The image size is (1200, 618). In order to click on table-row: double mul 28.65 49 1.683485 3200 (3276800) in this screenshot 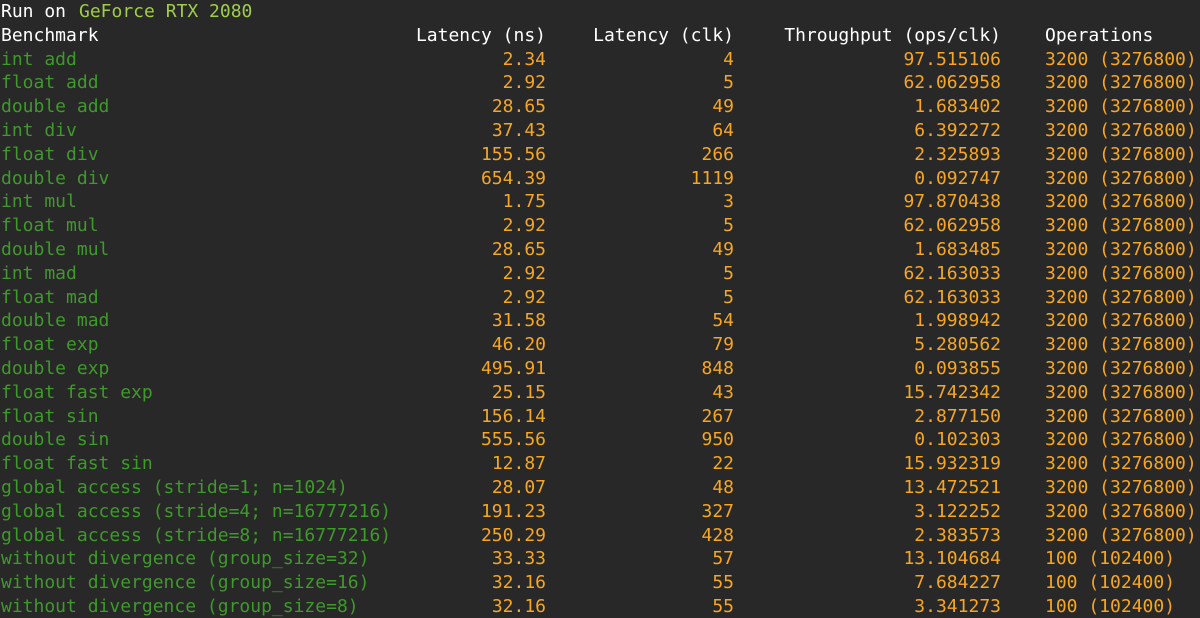, I will do `click(600, 250)`.